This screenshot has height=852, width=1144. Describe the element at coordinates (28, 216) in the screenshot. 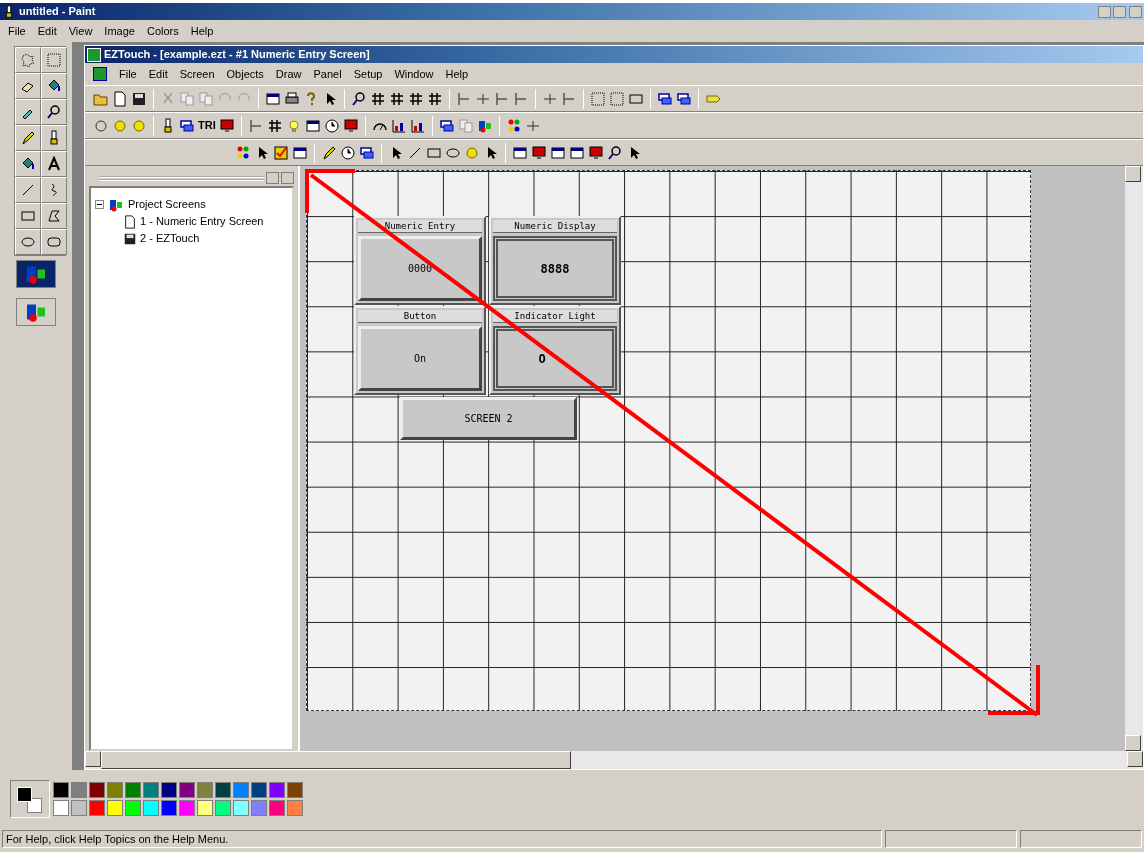

I see `rectangle-tool-icon` at that location.